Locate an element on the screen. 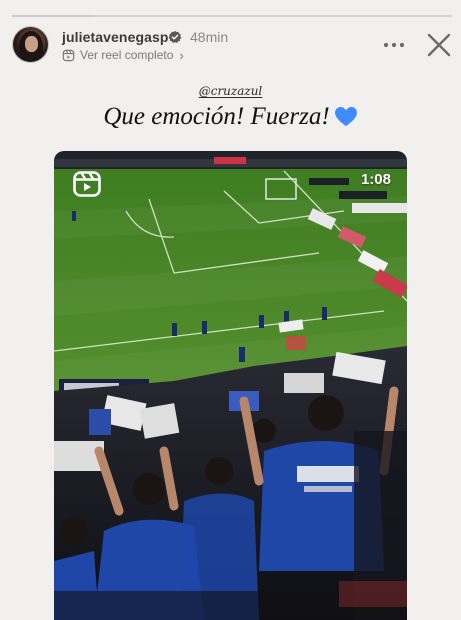 This screenshot has width=461, height=620. more-icon is located at coordinates (394, 45).